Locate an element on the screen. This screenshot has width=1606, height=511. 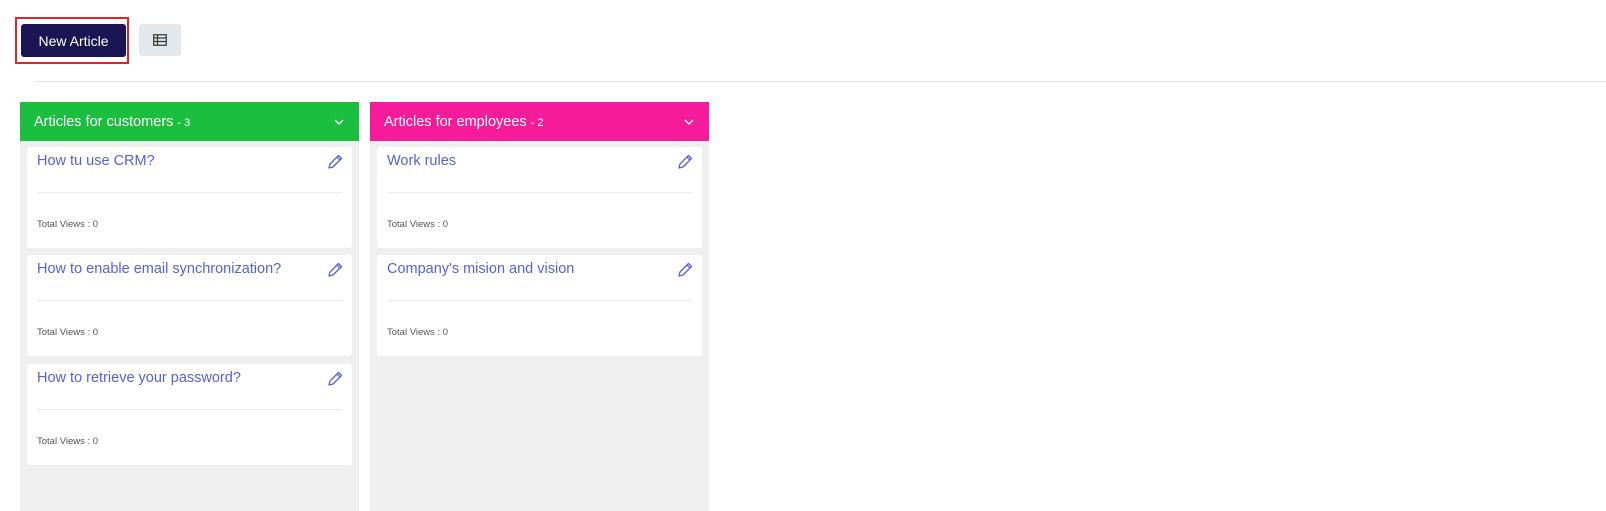
article-title-link: How to retrieve your password? is located at coordinates (139, 378).